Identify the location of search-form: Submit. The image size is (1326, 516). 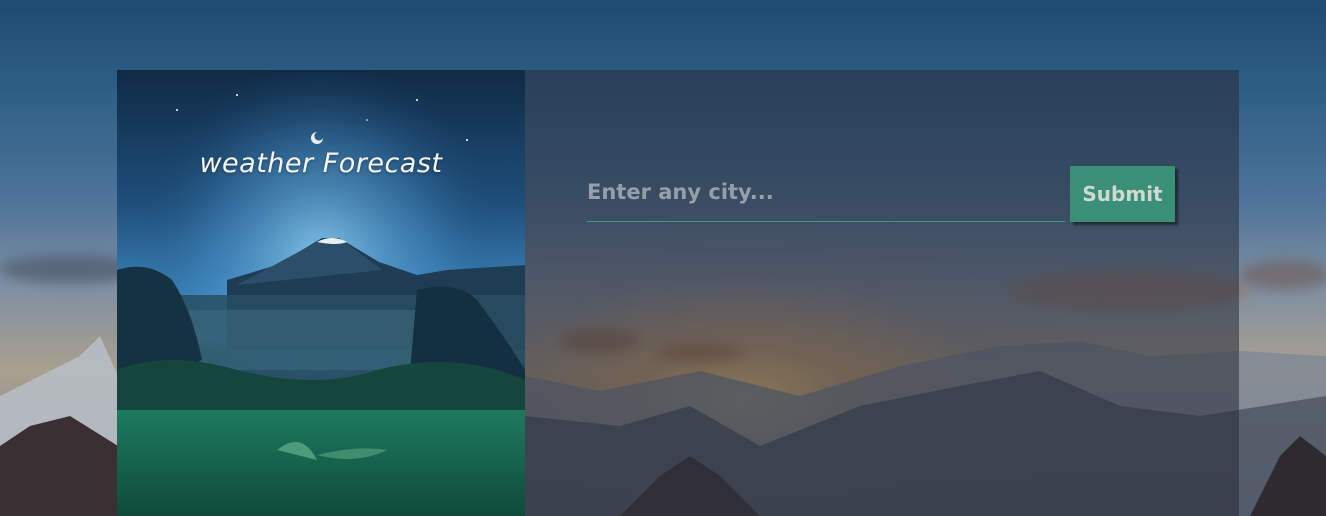
(883, 194).